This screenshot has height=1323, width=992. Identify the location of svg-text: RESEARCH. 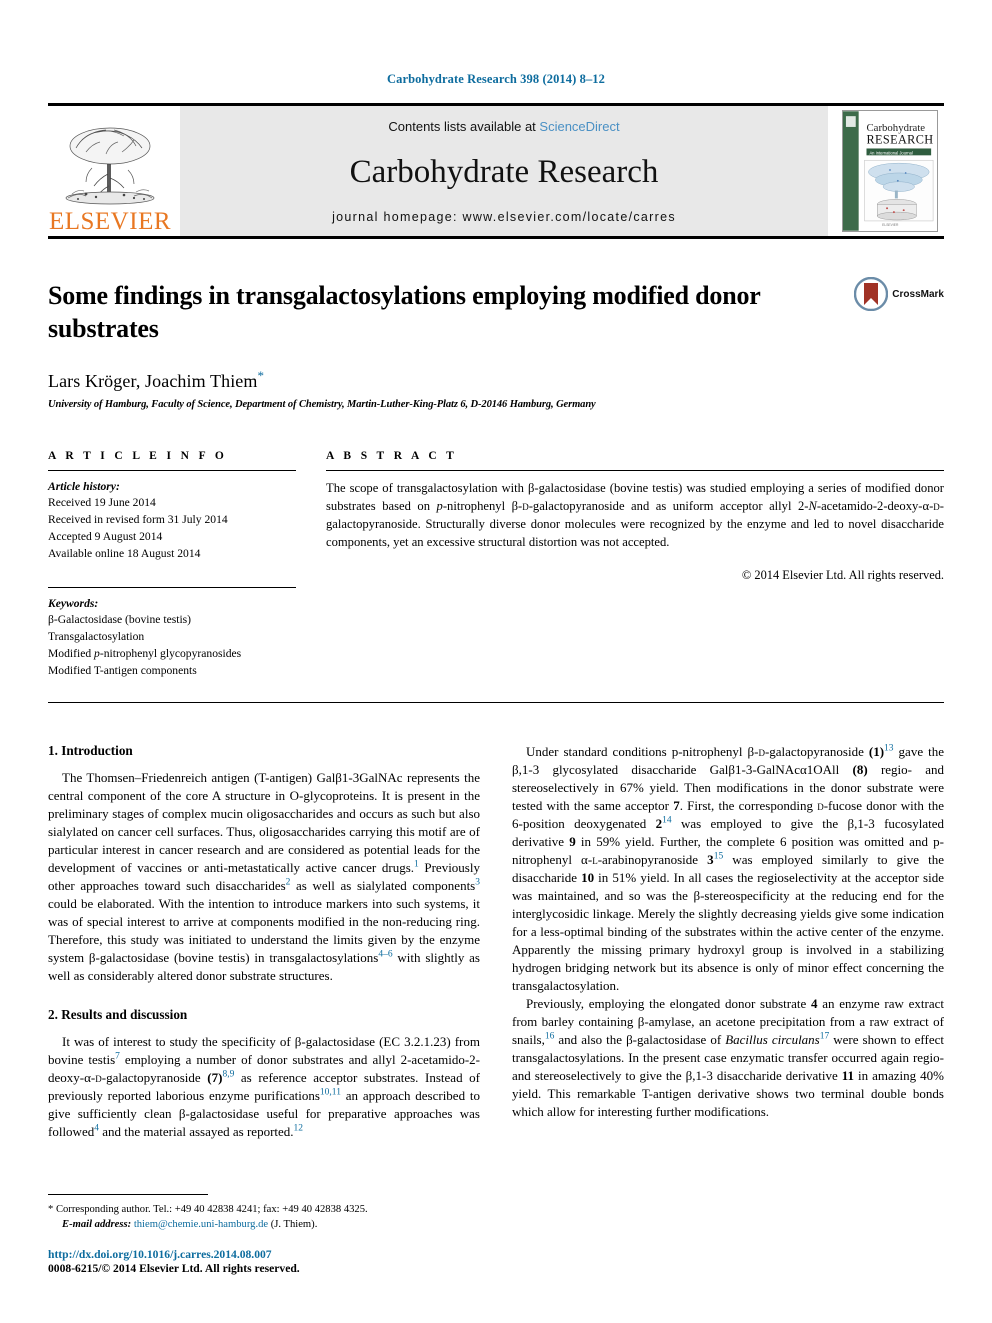
(900, 140).